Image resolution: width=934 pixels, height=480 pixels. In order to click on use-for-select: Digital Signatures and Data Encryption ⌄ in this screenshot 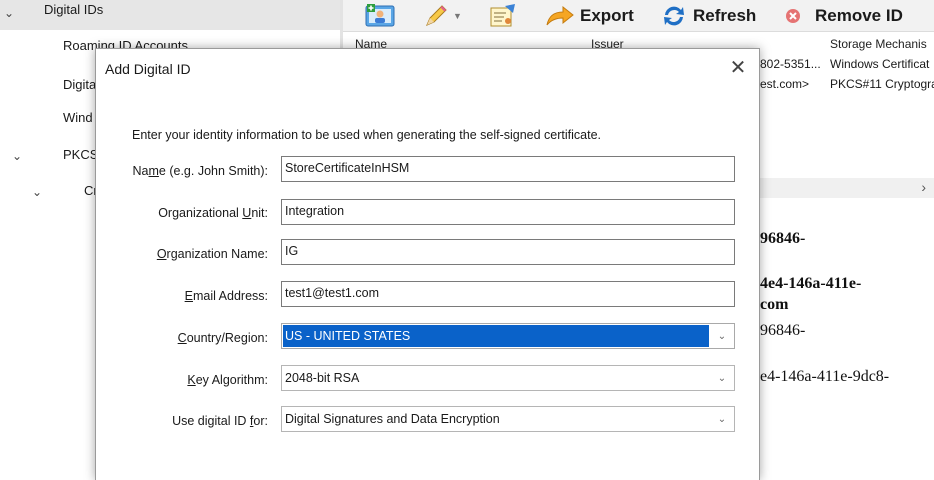, I will do `click(508, 419)`.